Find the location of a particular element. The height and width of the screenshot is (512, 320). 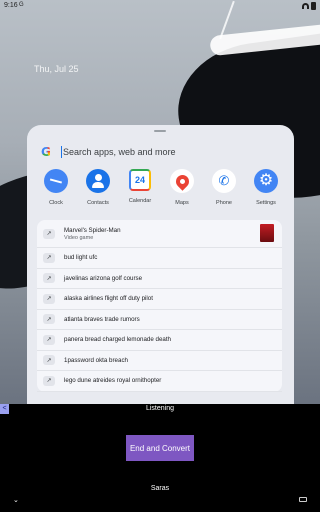

suggestion-text: alaska airlines flight off duty pilot is located at coordinates (108, 299).